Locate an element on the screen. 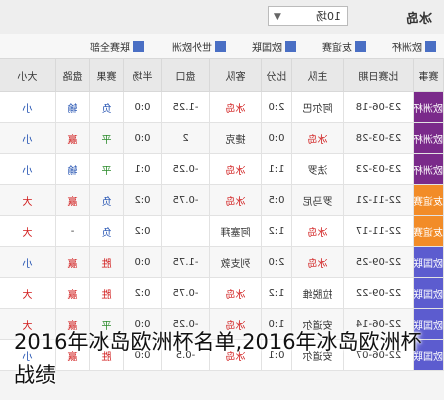  score-cell: 0:0 is located at coordinates (276, 138).